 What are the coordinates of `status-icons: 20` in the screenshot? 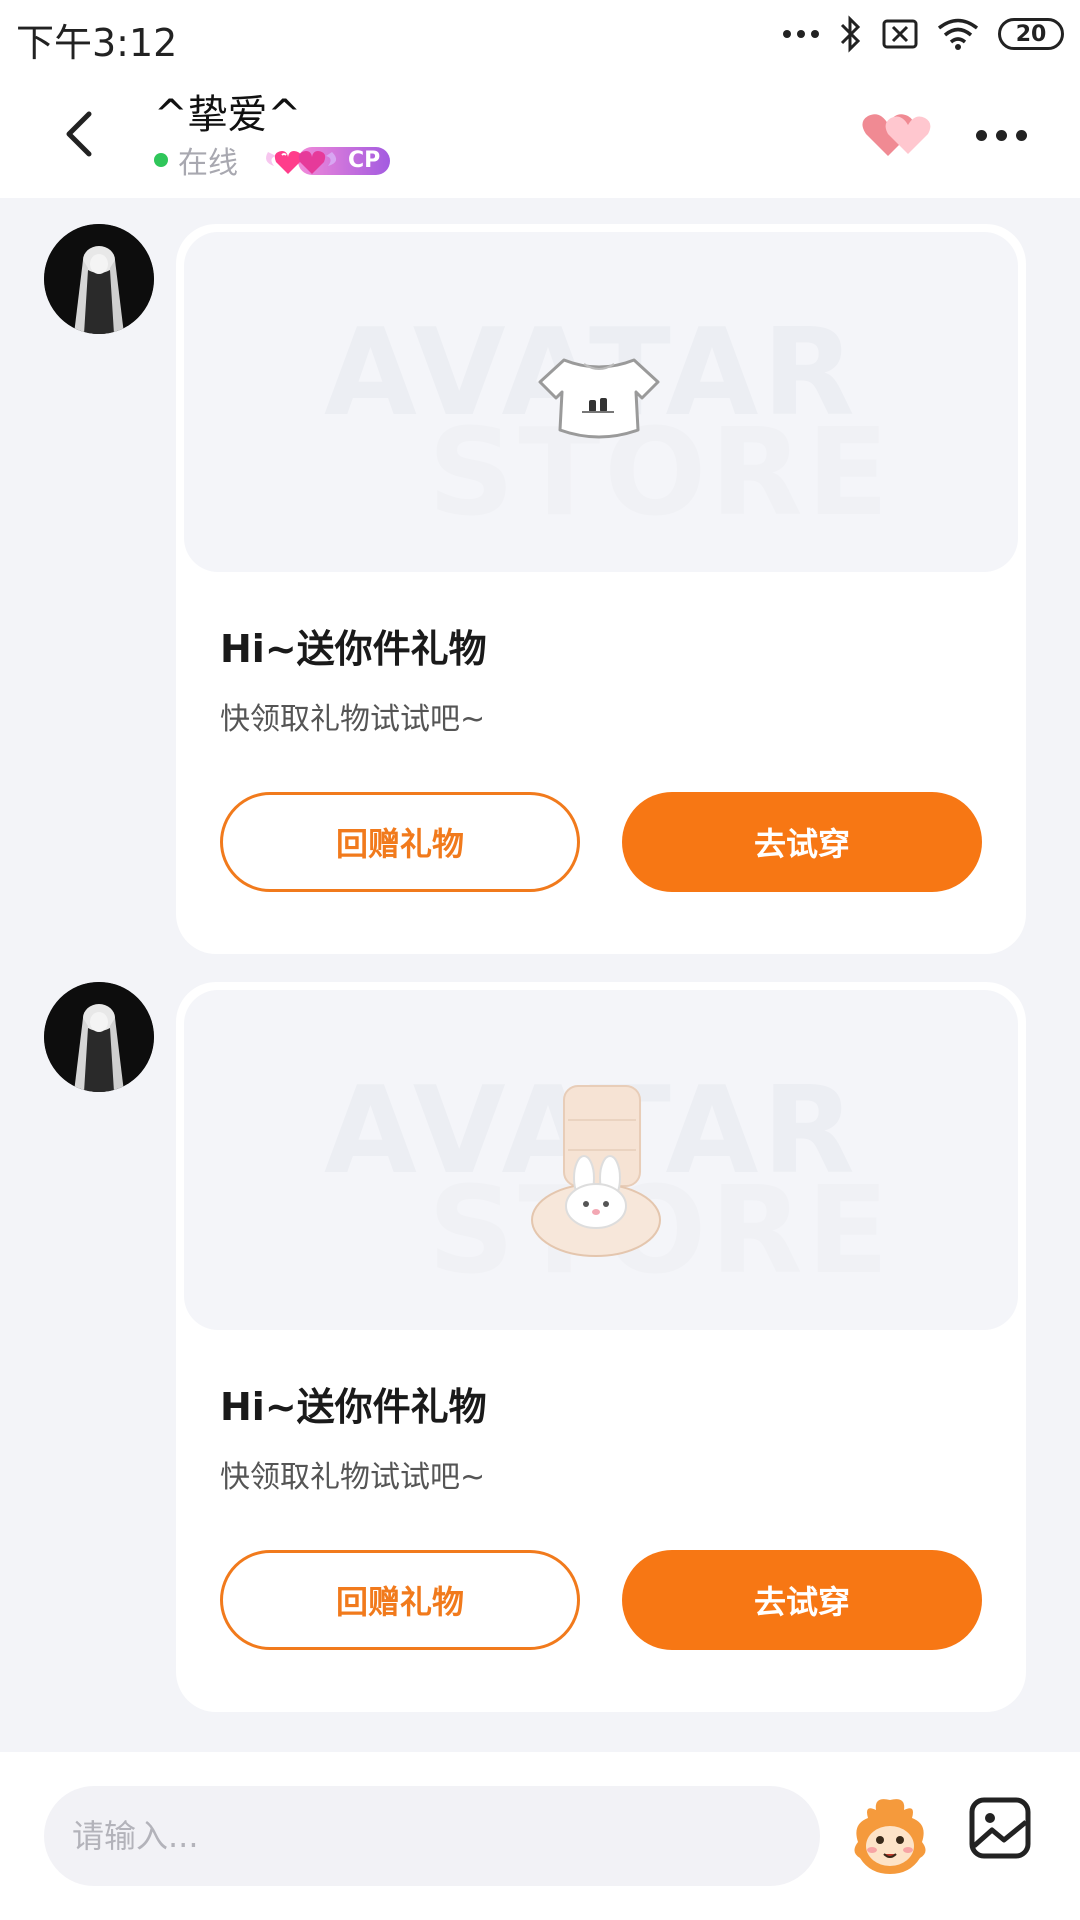 It's located at (923, 34).